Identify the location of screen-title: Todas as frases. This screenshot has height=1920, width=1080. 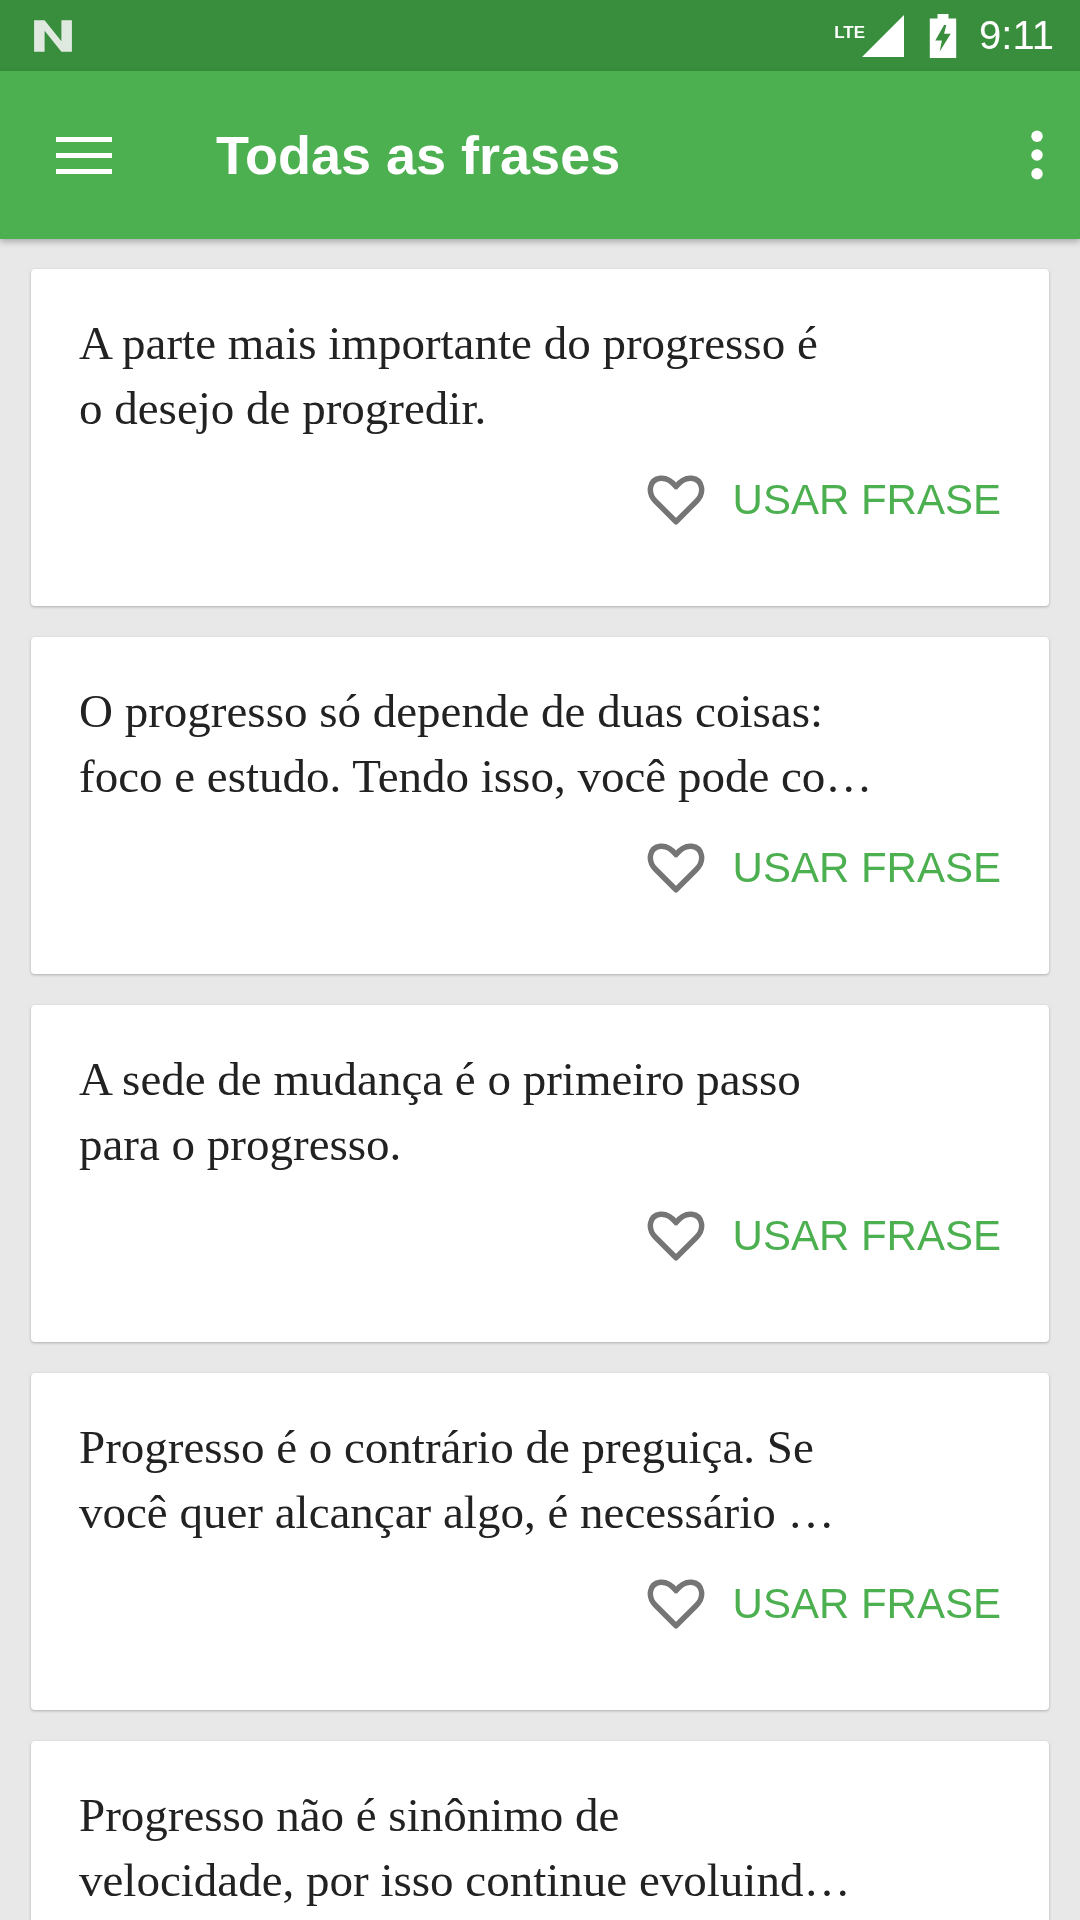
(419, 155).